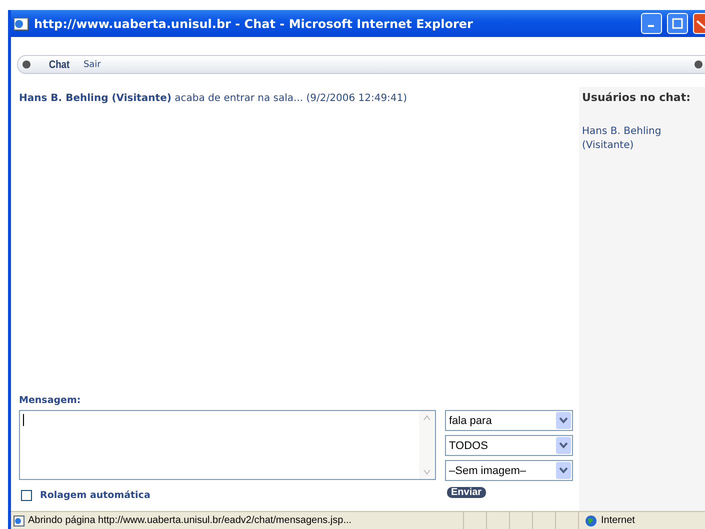  I want to click on users-heading: Usuários no chat:, so click(637, 97).